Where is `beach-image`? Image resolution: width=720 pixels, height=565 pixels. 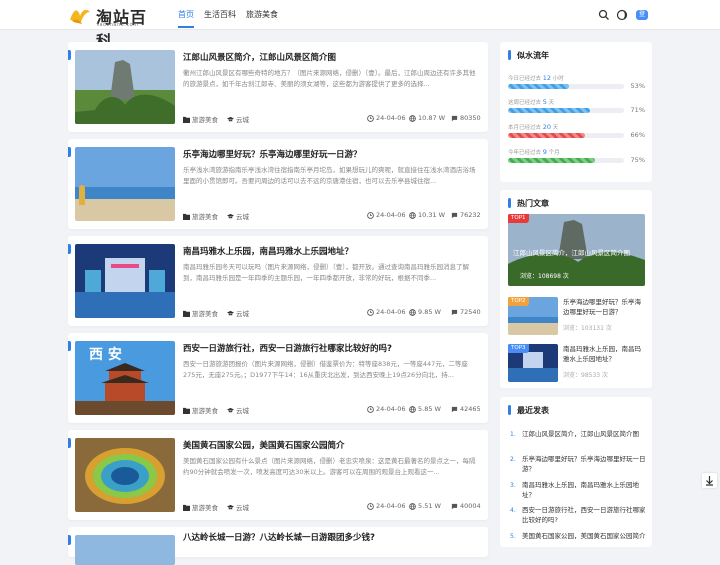
beach-image is located at coordinates (125, 184).